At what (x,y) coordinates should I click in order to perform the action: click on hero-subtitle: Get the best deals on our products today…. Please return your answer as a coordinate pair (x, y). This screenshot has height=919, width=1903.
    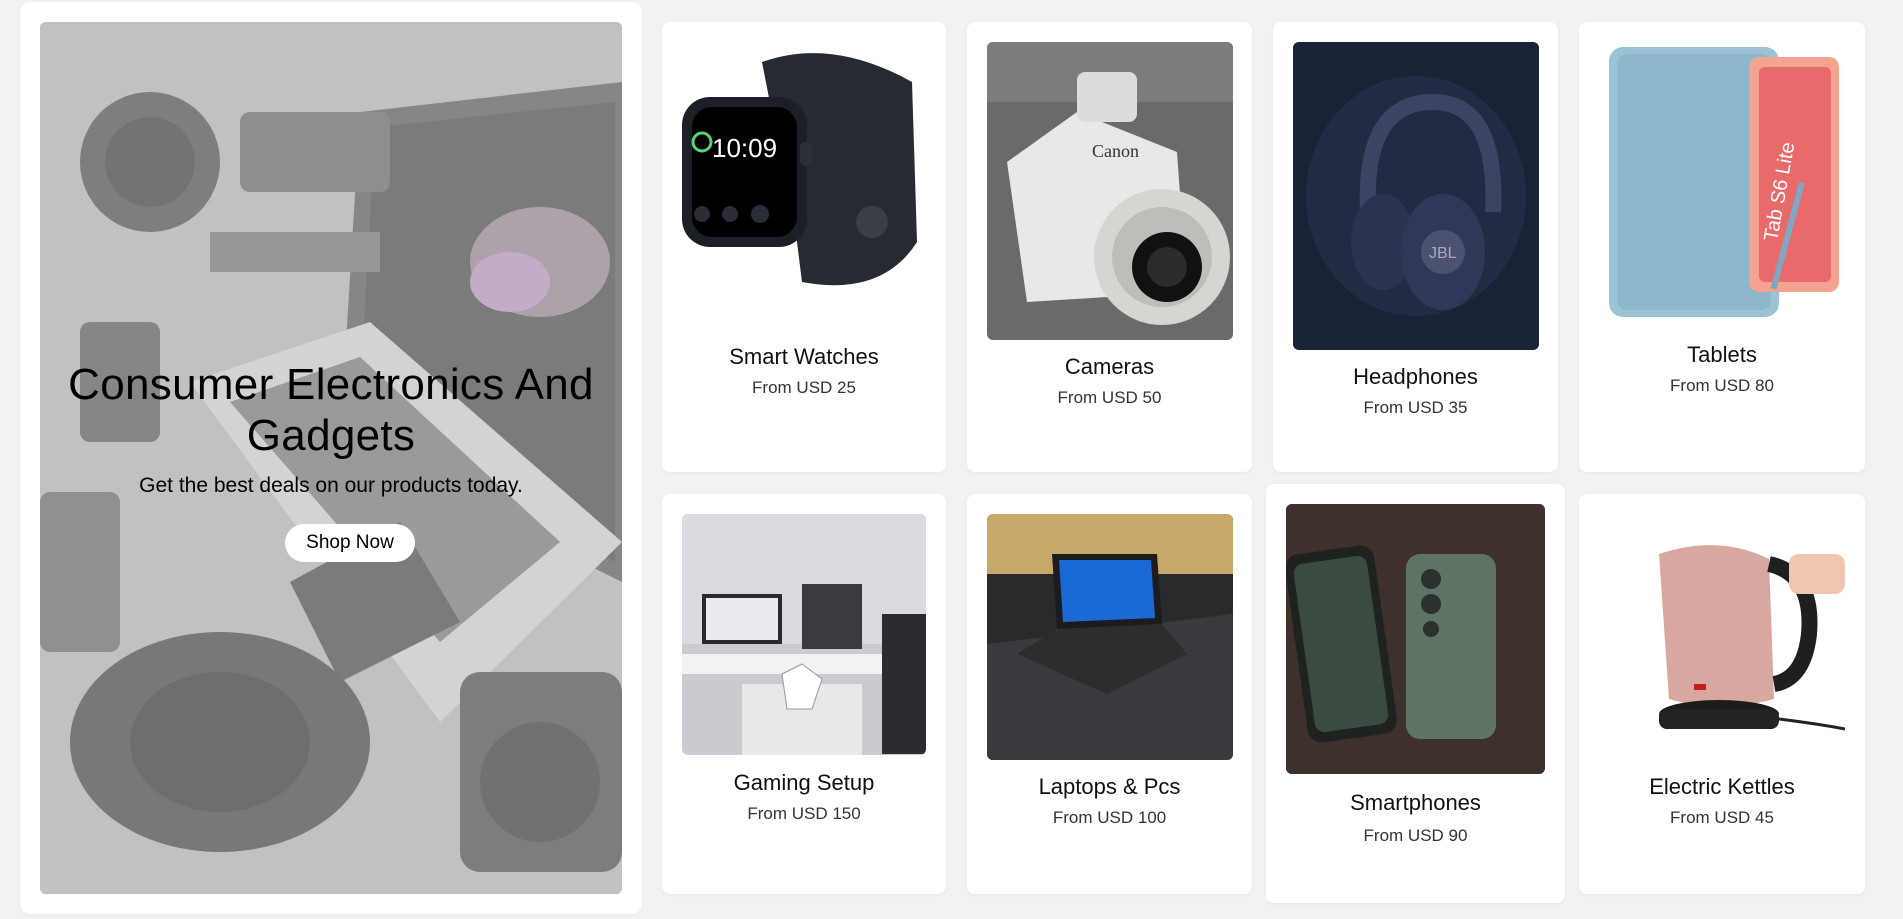
    Looking at the image, I should click on (331, 485).